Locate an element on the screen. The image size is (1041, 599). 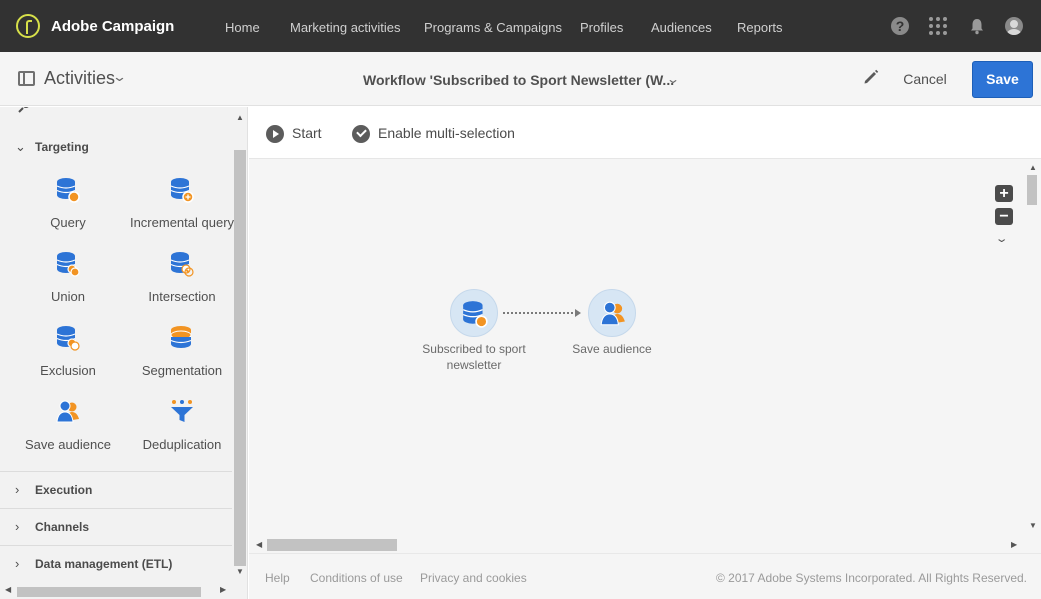
start-button: Start is located at coordinates (307, 133).